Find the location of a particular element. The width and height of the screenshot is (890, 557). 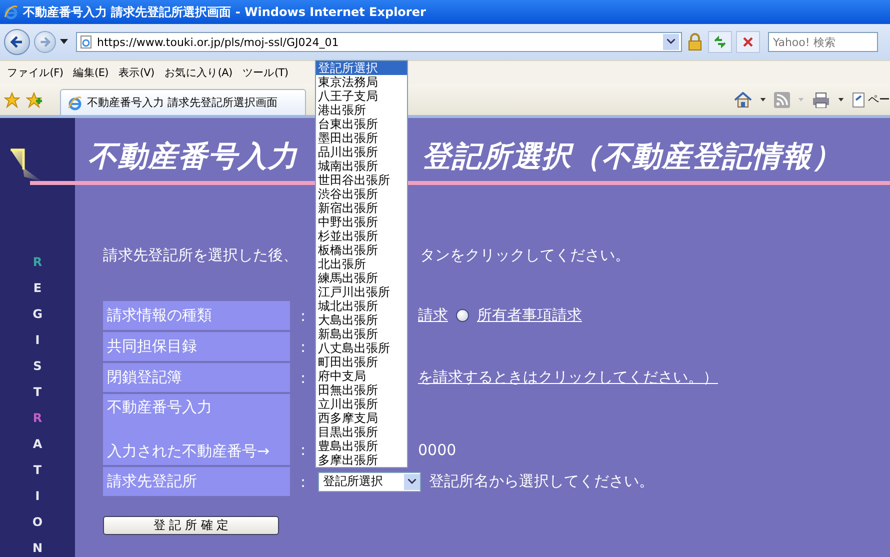

page-heading: 不動産番号入力 is located at coordinates (193, 156).